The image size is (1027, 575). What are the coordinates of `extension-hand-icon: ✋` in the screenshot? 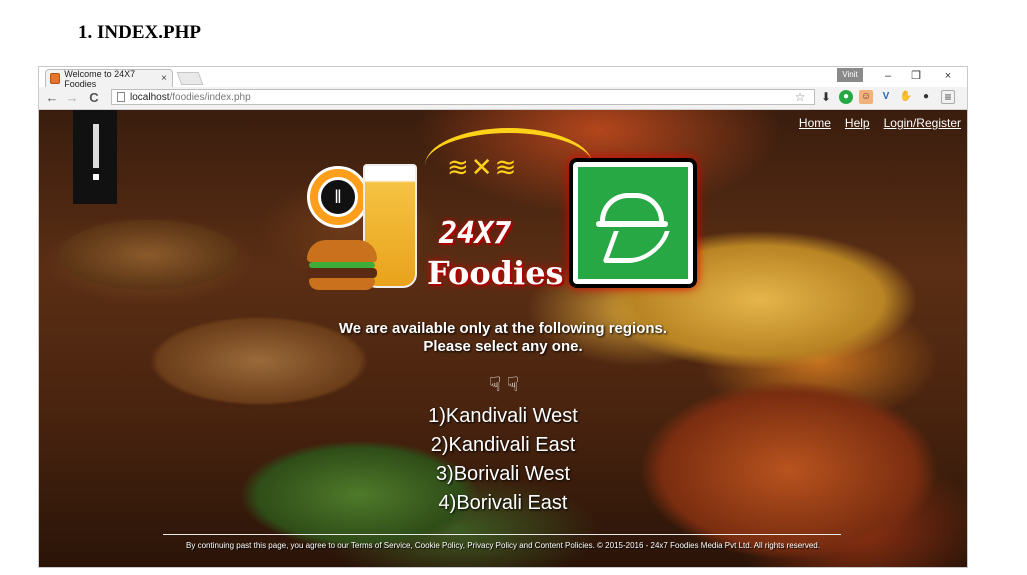 It's located at (906, 97).